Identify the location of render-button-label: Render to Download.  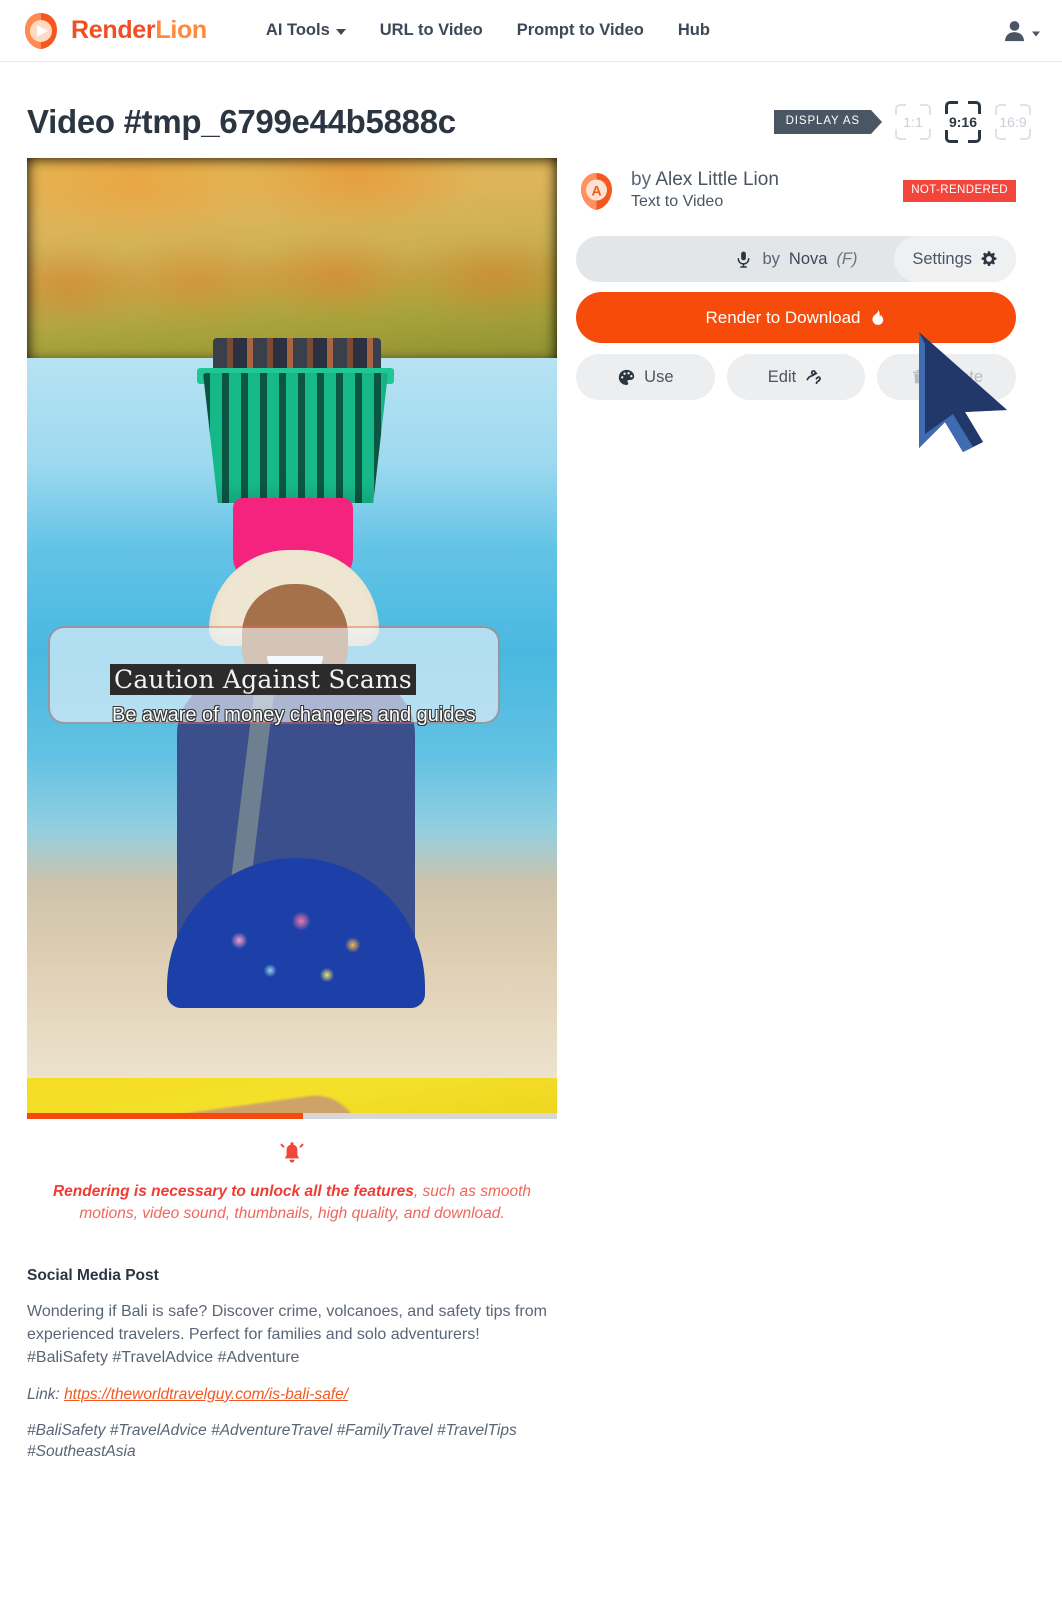
(783, 317).